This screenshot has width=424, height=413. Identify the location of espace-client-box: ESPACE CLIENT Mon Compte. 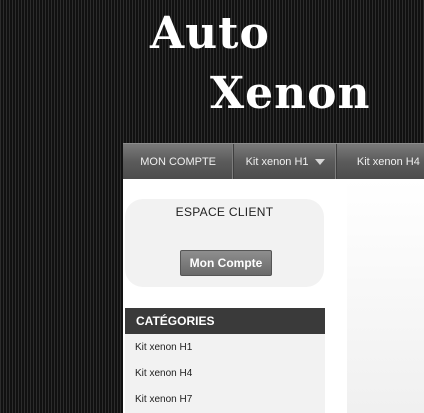
(224, 243).